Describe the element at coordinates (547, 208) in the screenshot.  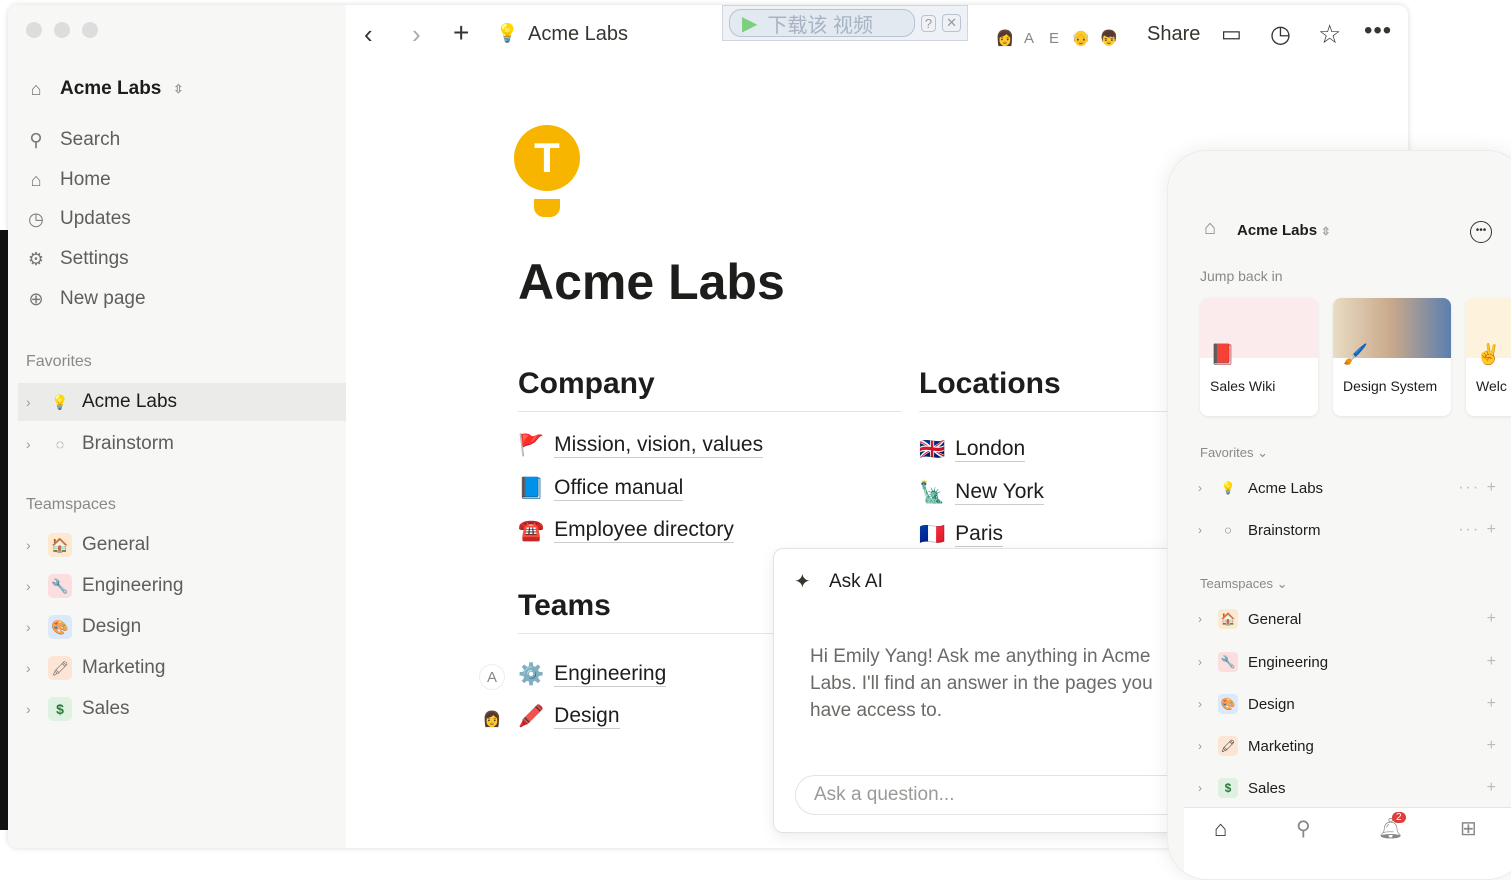
I see `page-icon-base` at that location.